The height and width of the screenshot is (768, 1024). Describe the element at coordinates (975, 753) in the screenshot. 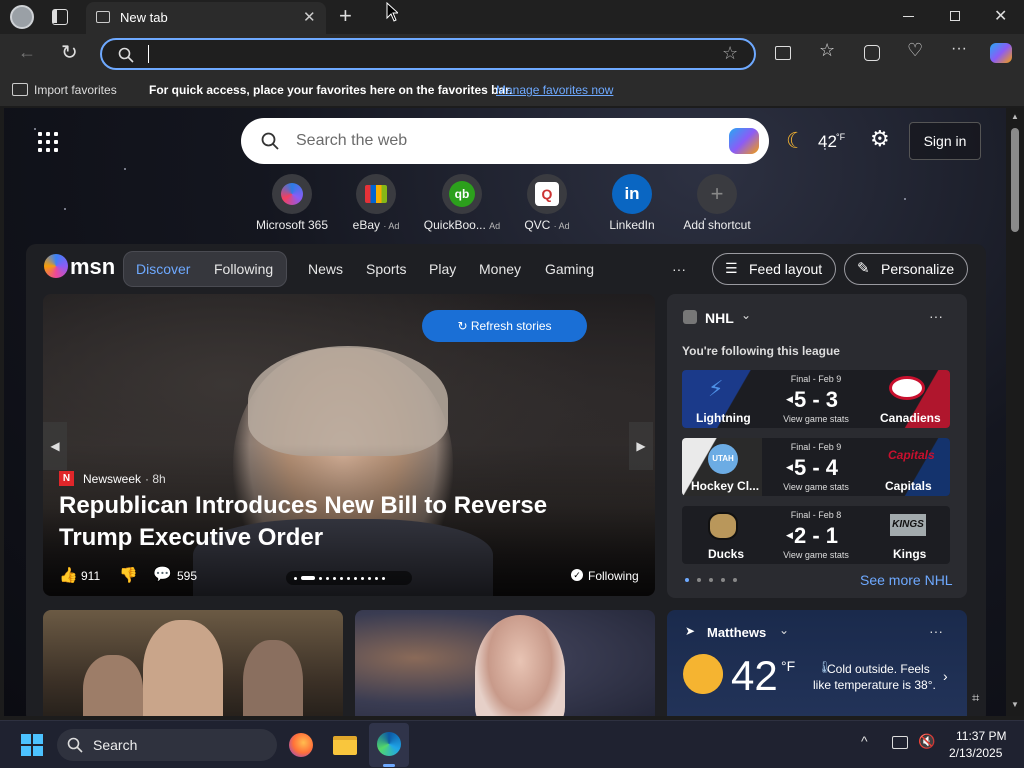

I see `clock-date: 2/13/2025` at that location.